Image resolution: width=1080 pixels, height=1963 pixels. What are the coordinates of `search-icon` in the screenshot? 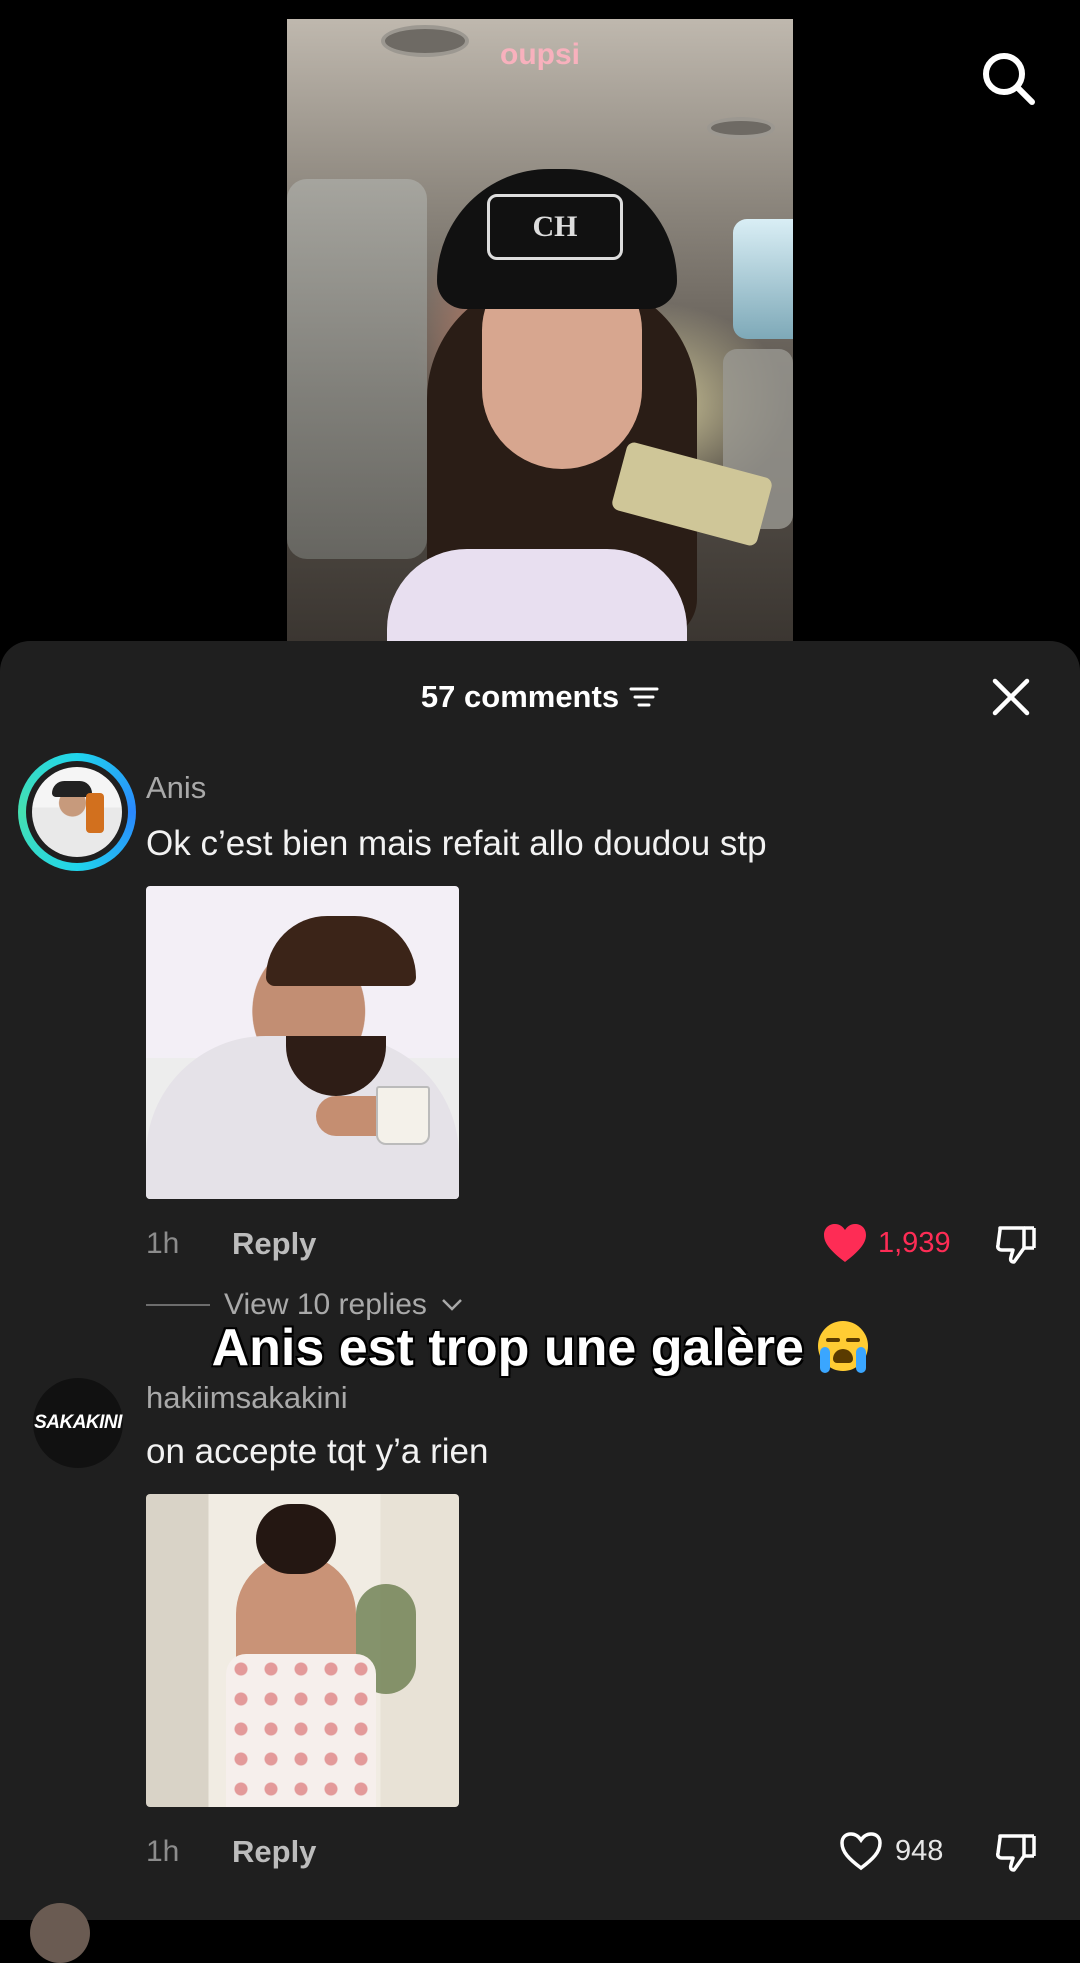 It's located at (1008, 78).